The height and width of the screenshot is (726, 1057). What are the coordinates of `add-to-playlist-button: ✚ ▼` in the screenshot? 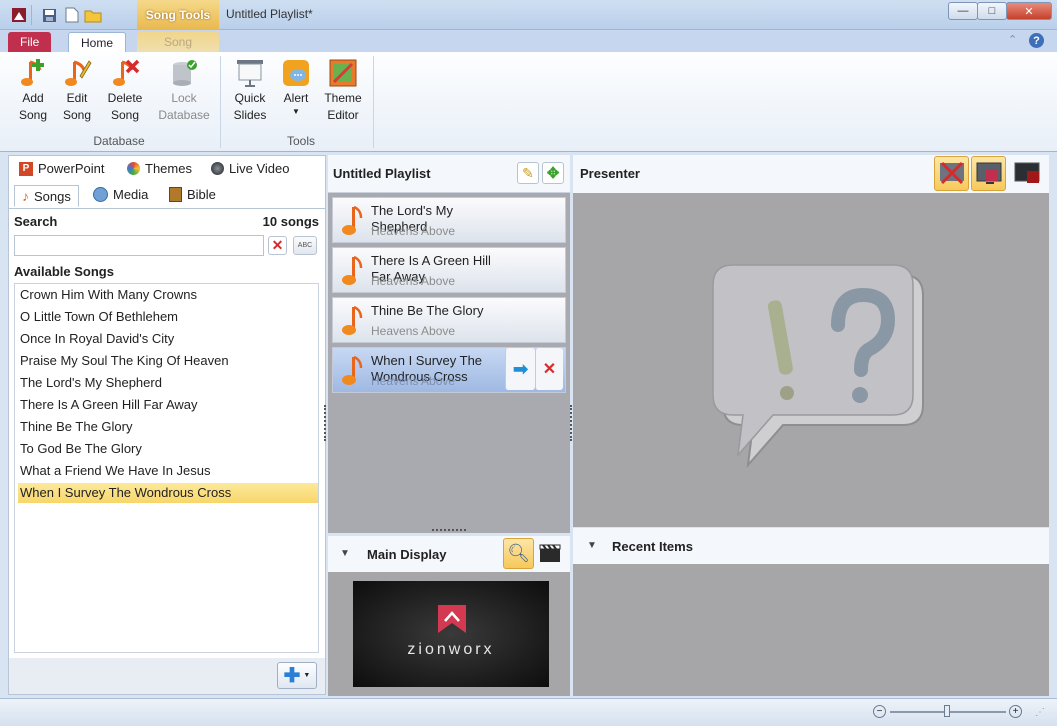 It's located at (297, 675).